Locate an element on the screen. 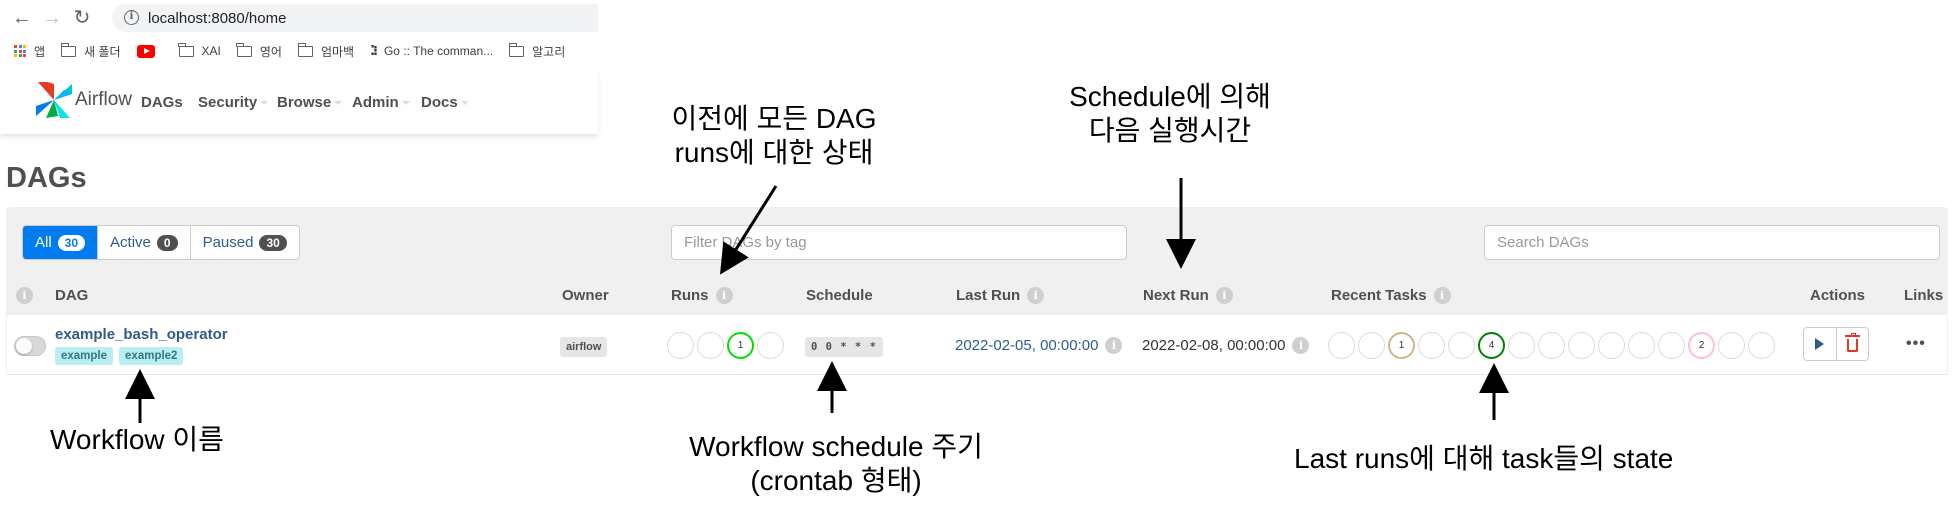  airflow-logo-icon is located at coordinates (54, 100).